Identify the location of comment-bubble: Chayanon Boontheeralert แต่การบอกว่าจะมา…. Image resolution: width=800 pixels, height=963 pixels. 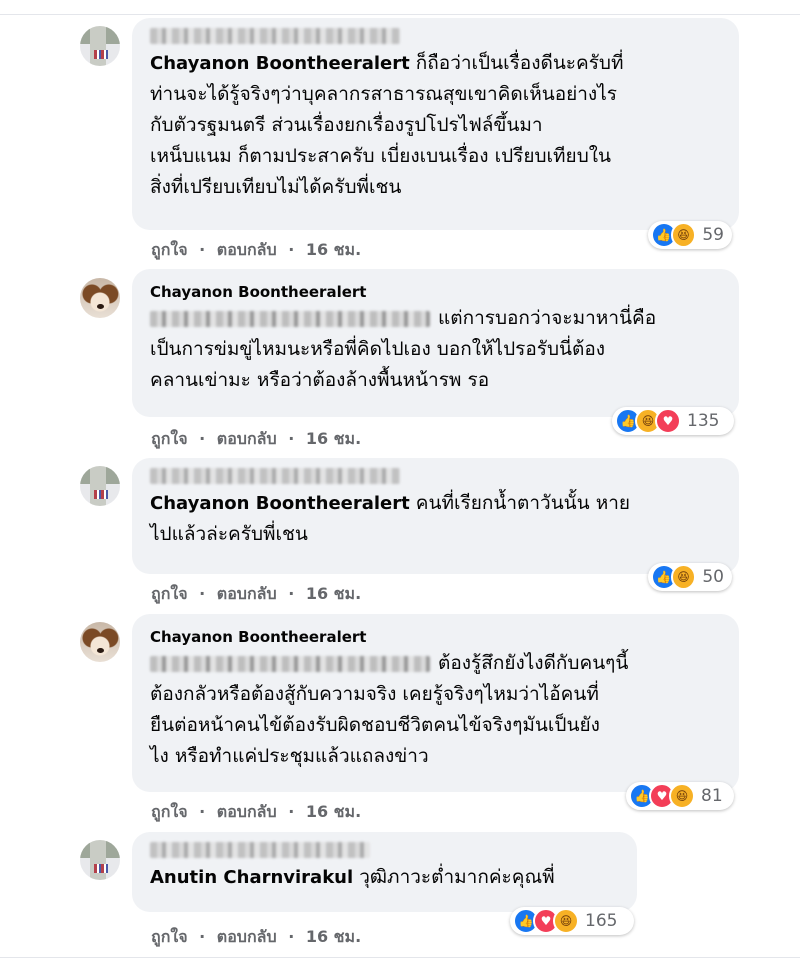
(435, 343).